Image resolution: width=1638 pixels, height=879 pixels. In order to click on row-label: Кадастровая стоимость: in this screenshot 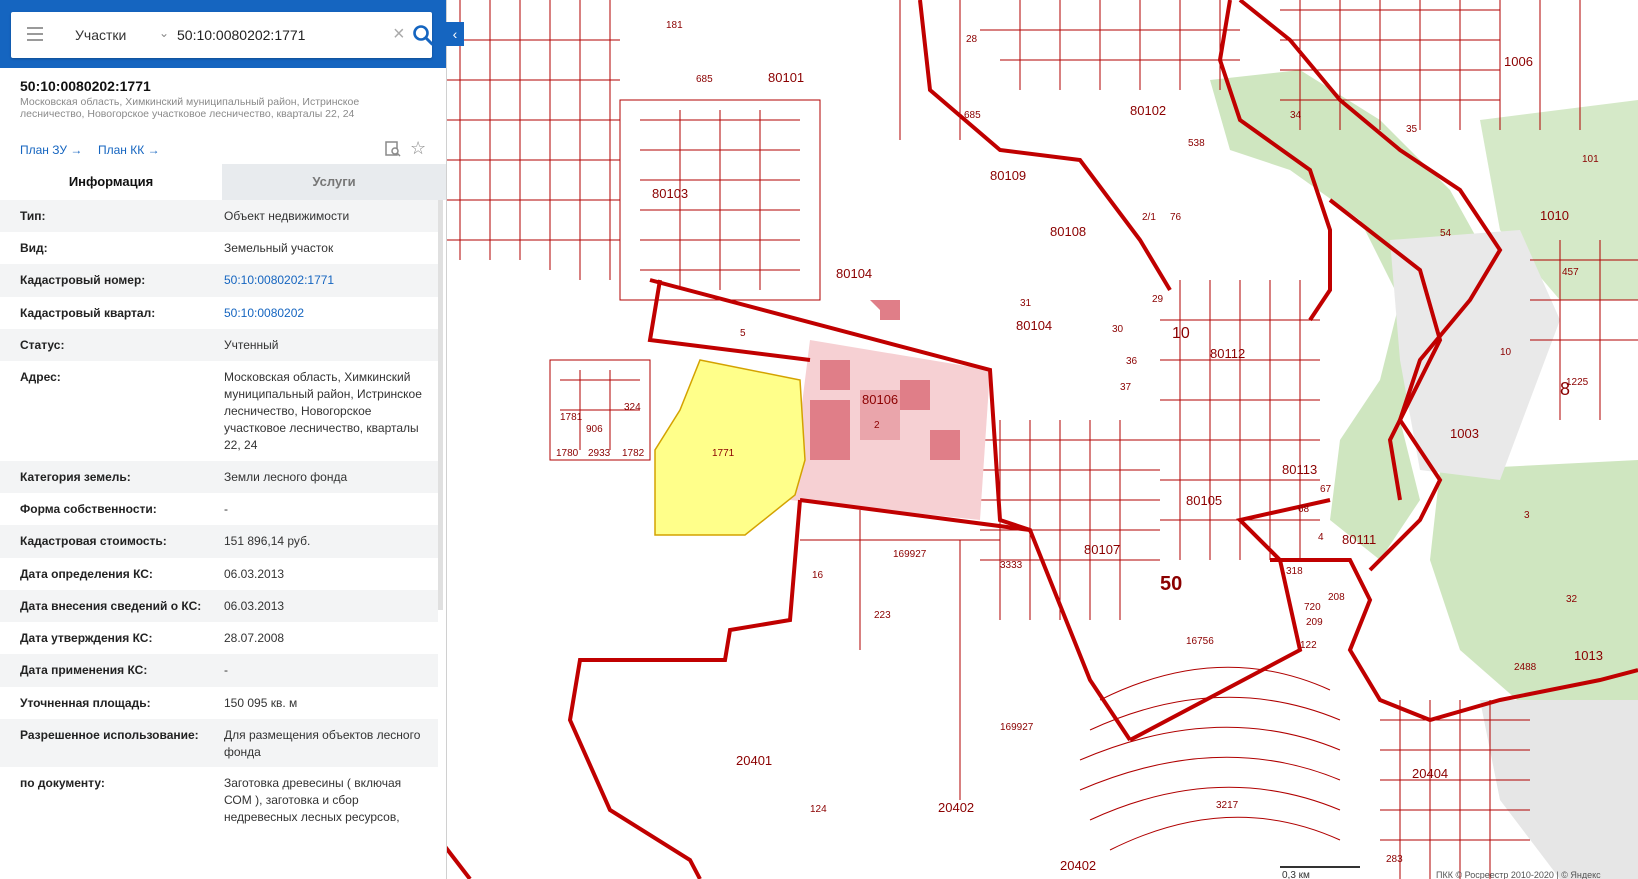, I will do `click(93, 541)`.